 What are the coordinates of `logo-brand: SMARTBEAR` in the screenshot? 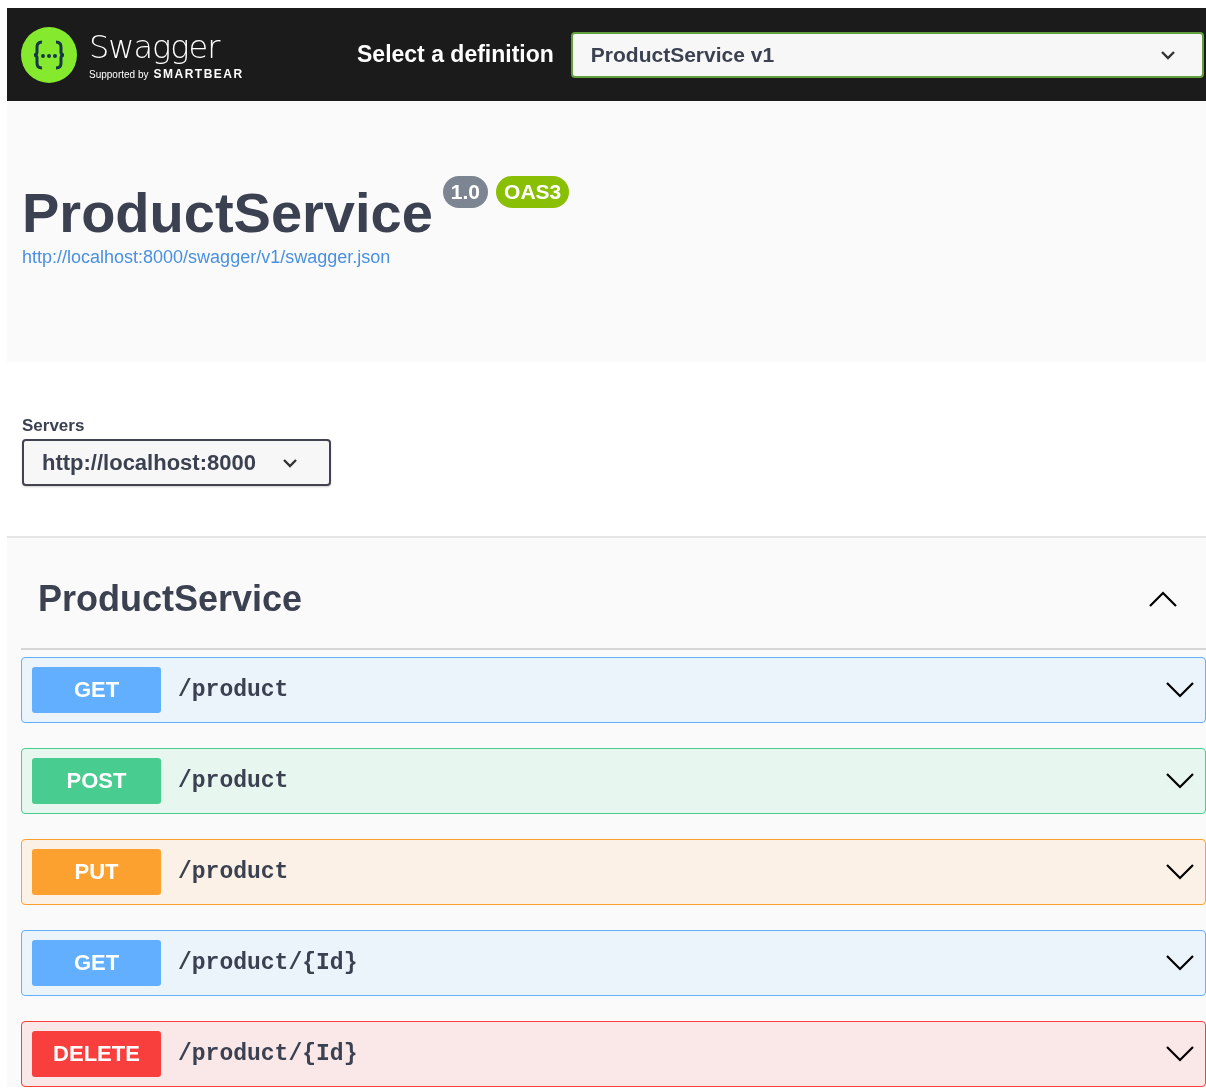 It's located at (198, 73).